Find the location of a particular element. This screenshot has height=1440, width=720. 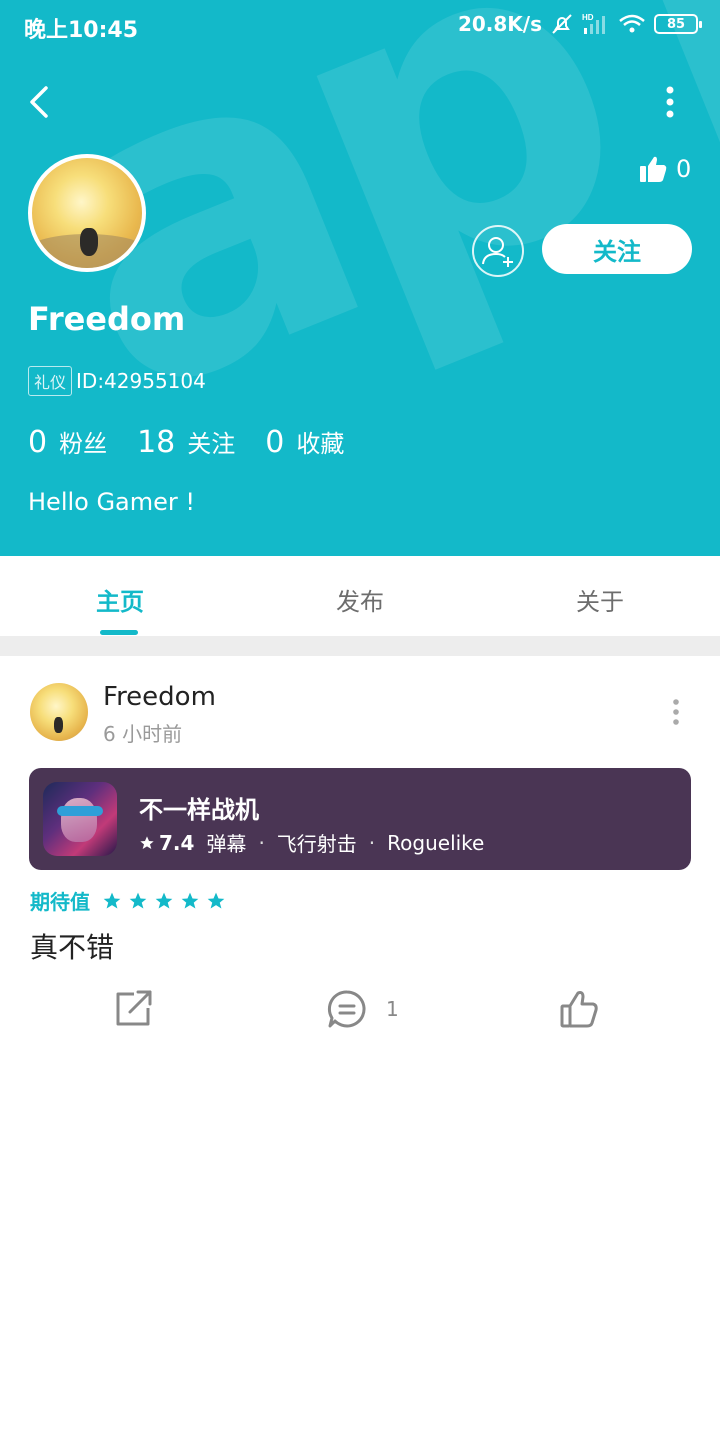

stat-fans: 0 粉丝 is located at coordinates (67, 442).